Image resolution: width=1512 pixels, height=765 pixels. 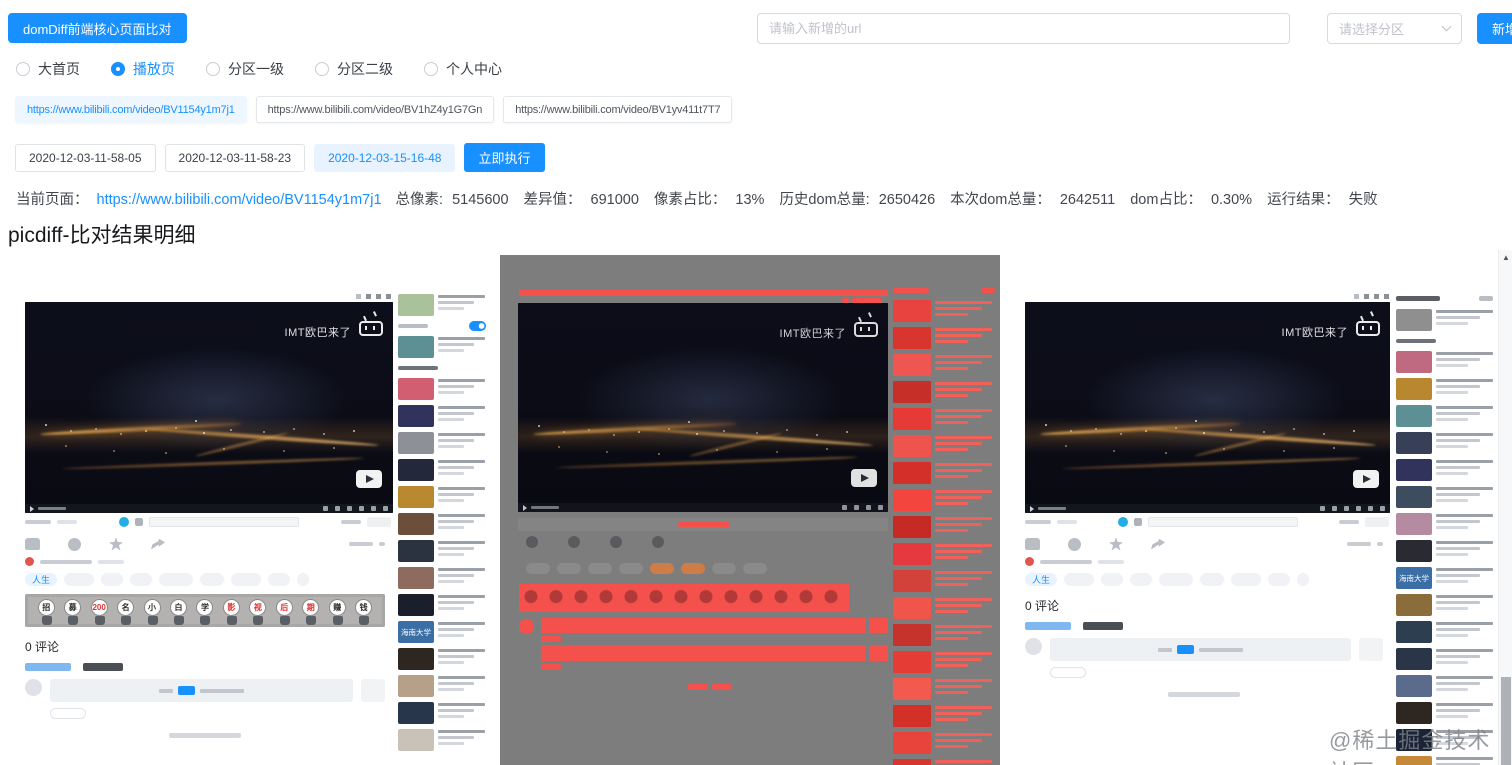 I want to click on danmaku-row, so click(x=205, y=522).